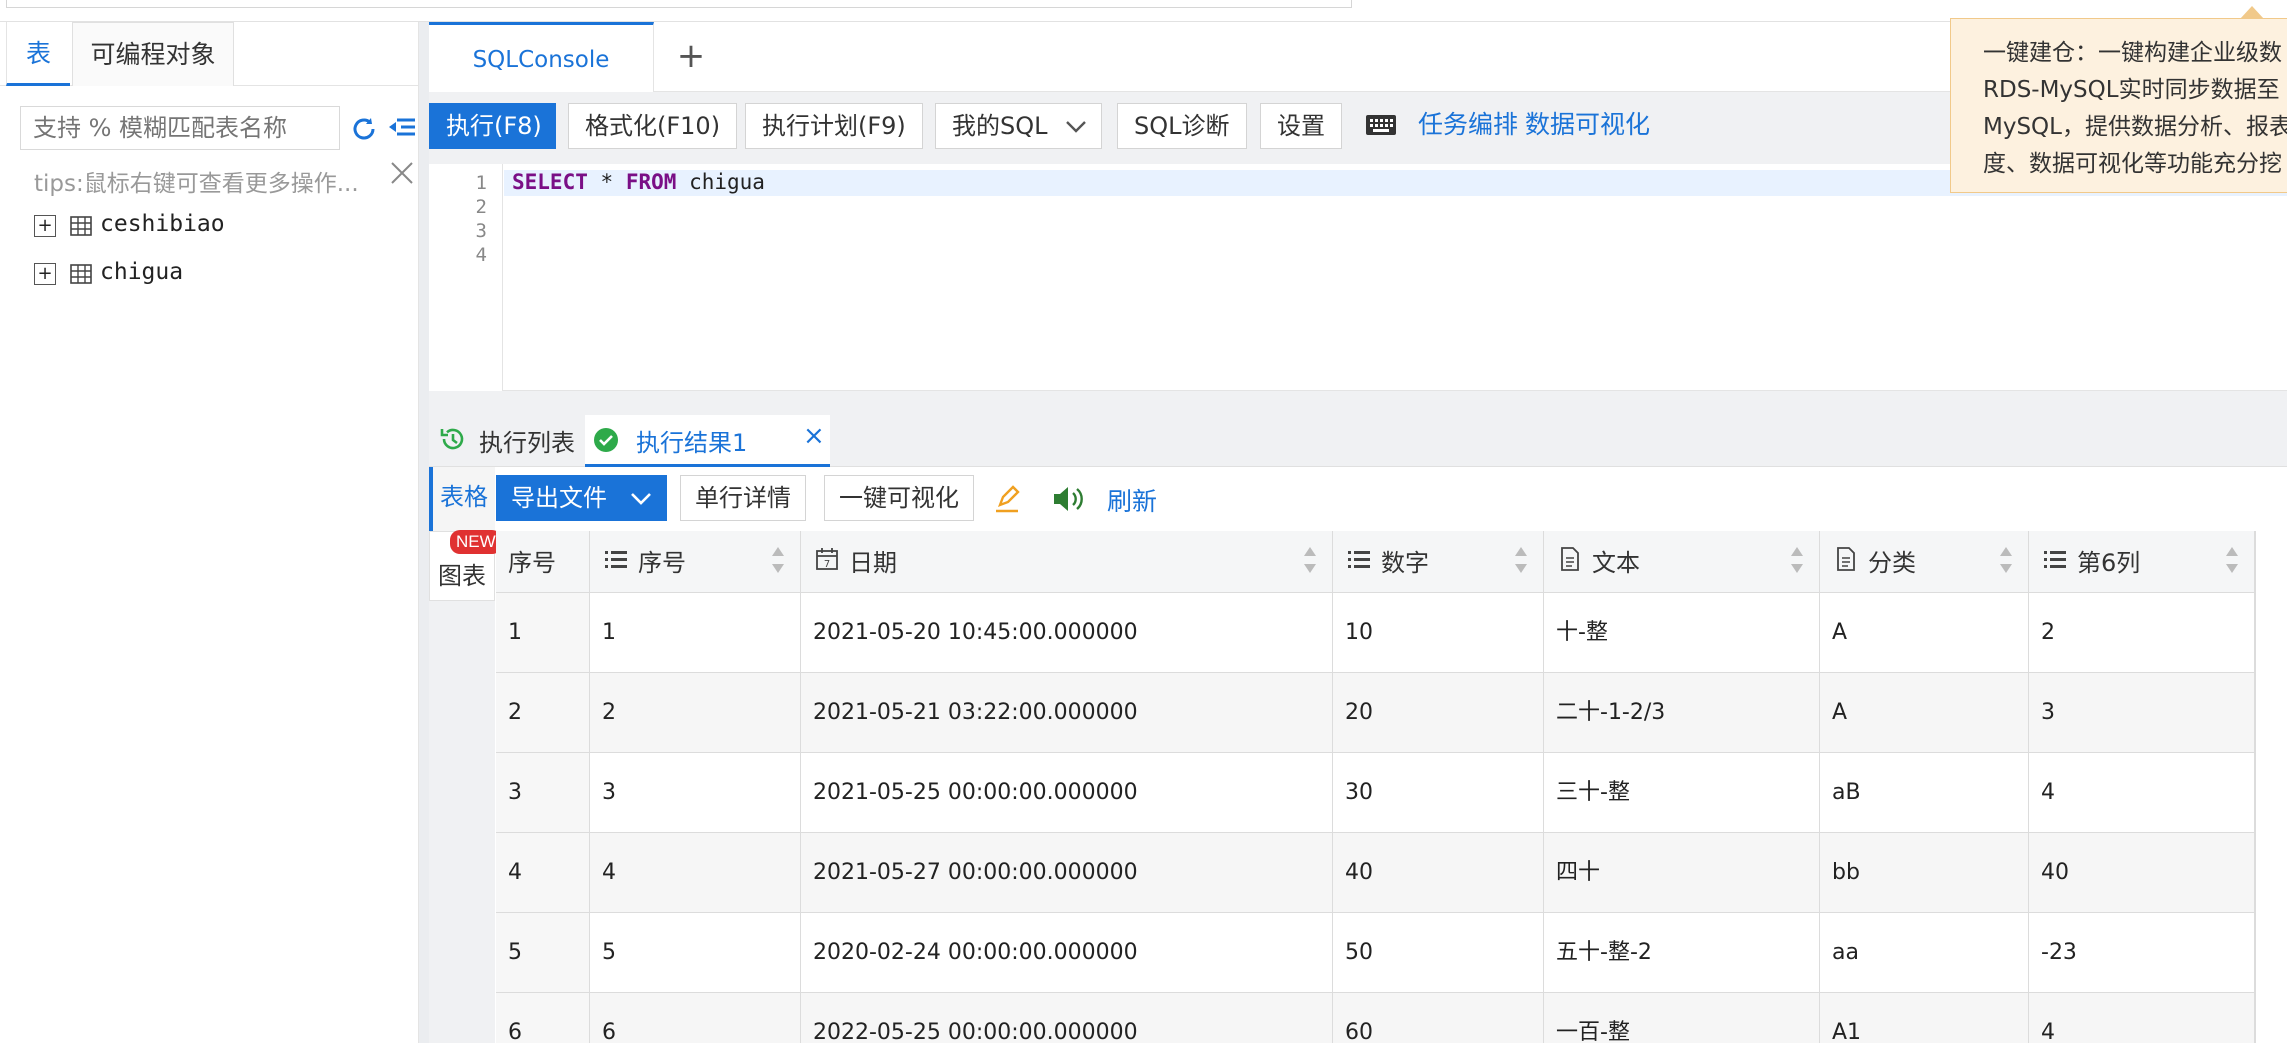  What do you see at coordinates (2132, 164) in the screenshot?
I see `tooltip-line: 度、数据可视化等功能充分挖` at bounding box center [2132, 164].